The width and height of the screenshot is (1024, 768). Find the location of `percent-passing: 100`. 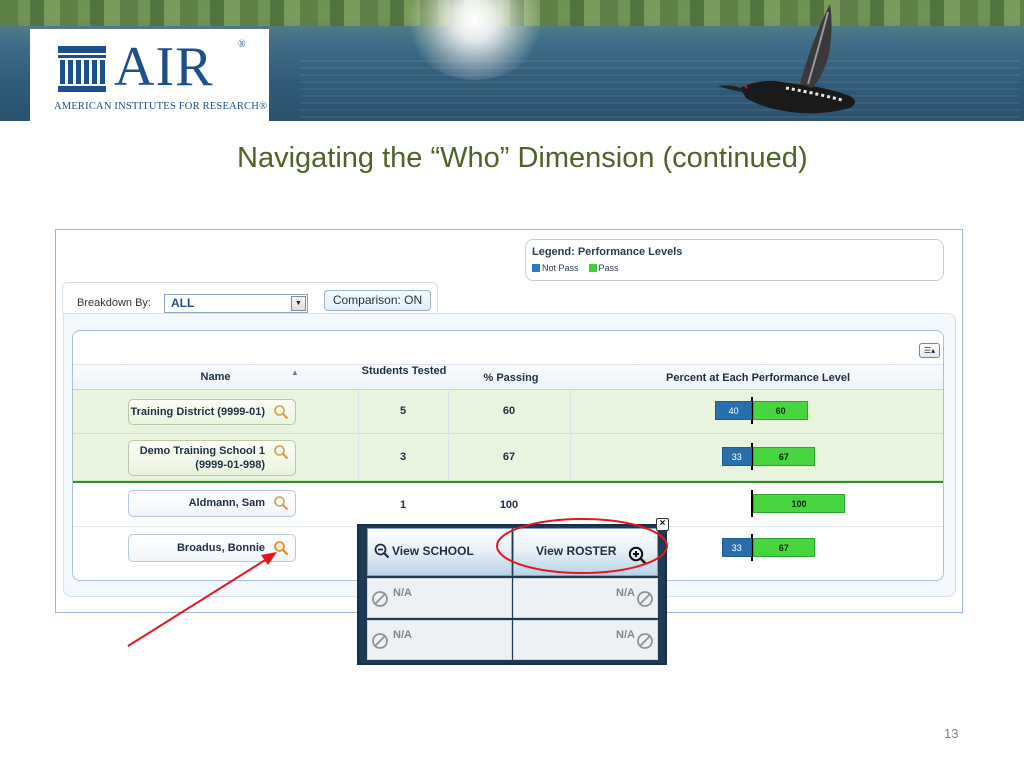

percent-passing: 100 is located at coordinates (509, 505).